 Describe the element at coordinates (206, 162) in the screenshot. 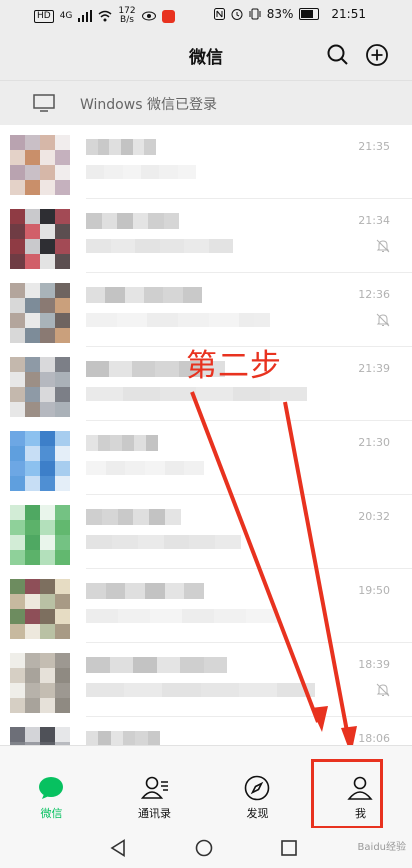

I see `chat-row: 21:35` at that location.